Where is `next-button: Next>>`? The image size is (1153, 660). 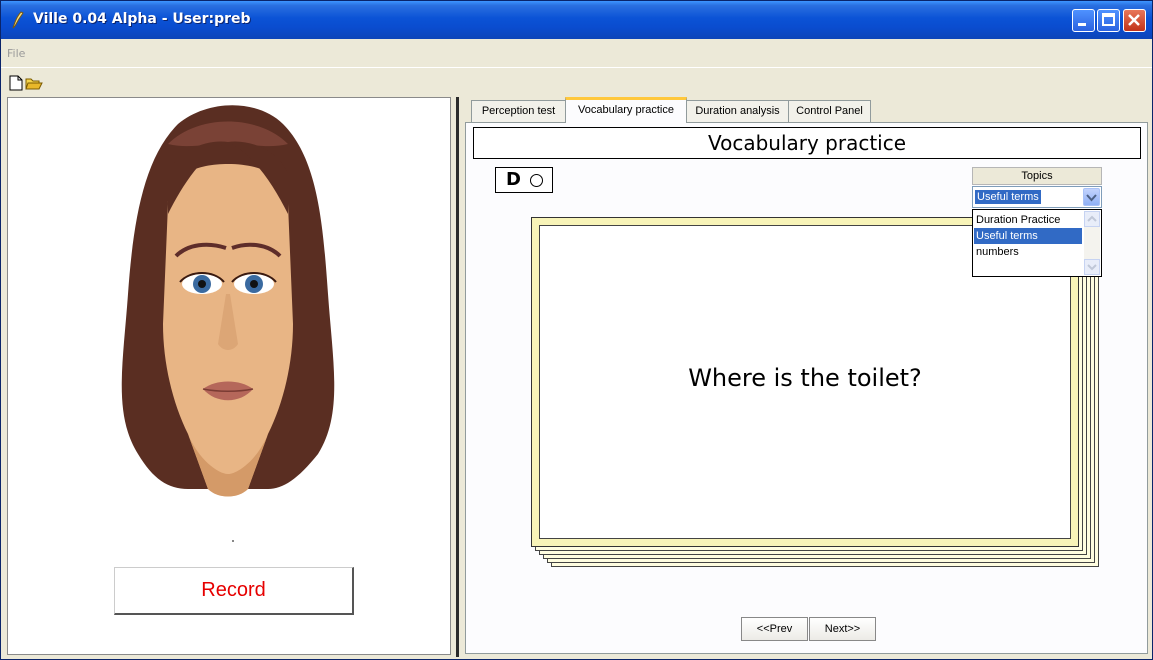
next-button: Next>> is located at coordinates (842, 629).